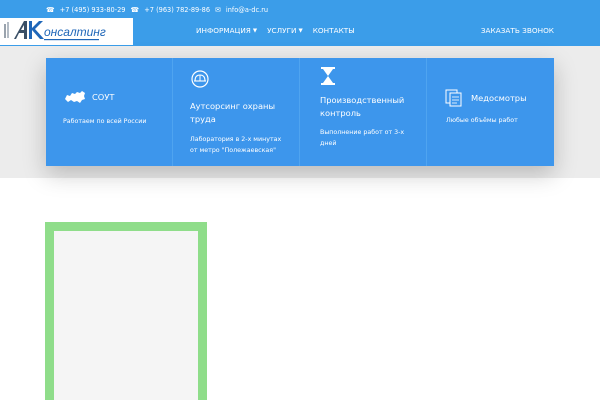  What do you see at coordinates (453, 98) in the screenshot?
I see `documents-icon` at bounding box center [453, 98].